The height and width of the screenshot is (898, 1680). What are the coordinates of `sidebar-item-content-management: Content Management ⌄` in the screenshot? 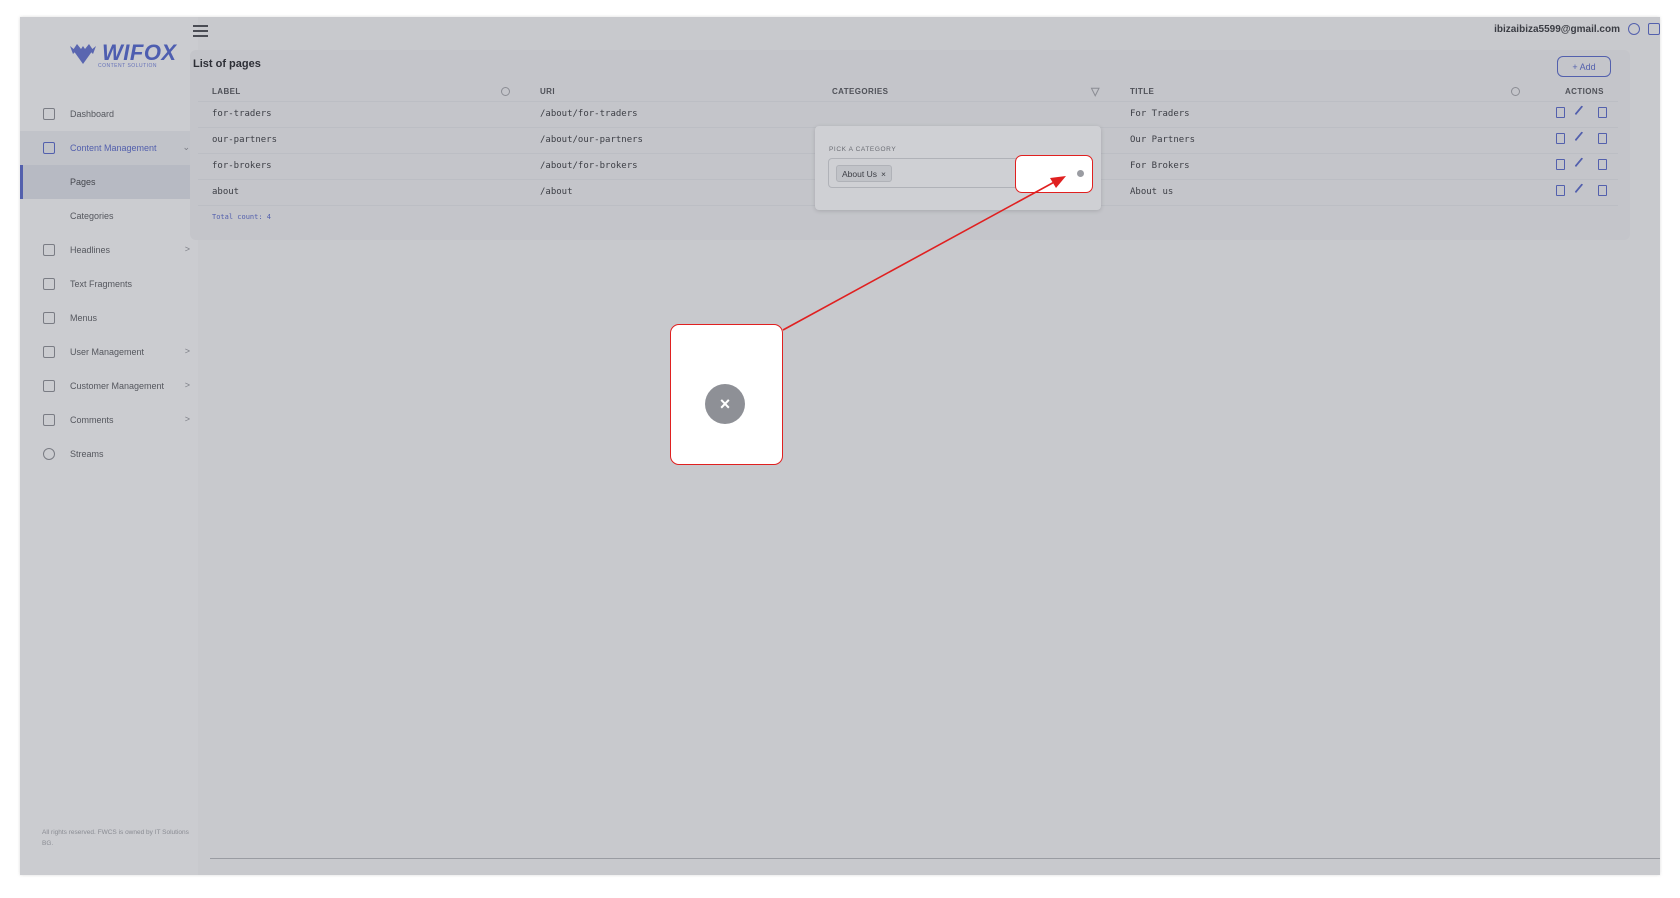 It's located at (109, 148).